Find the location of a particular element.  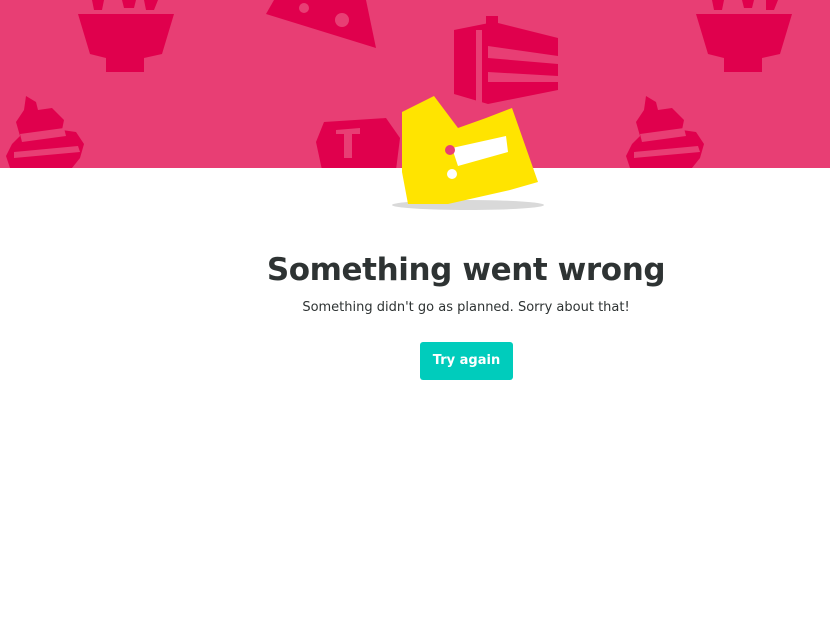

mascot-logo-icon is located at coordinates (468, 153).